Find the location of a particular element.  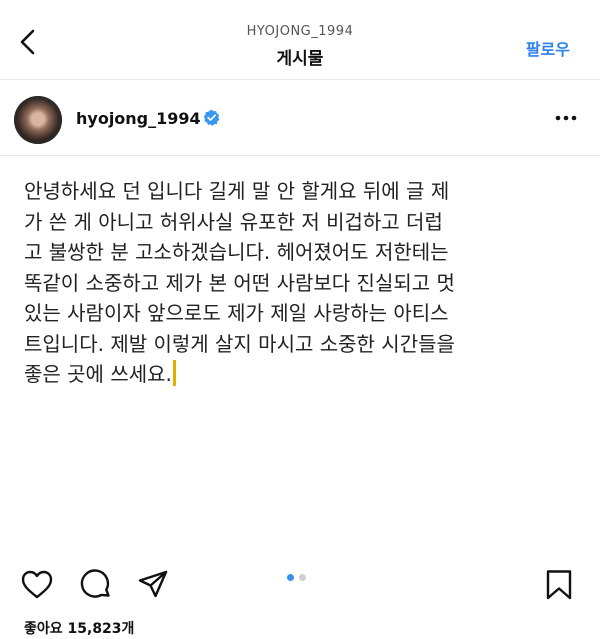

likes-count: 좋아요 15,823개 is located at coordinates (79, 628).